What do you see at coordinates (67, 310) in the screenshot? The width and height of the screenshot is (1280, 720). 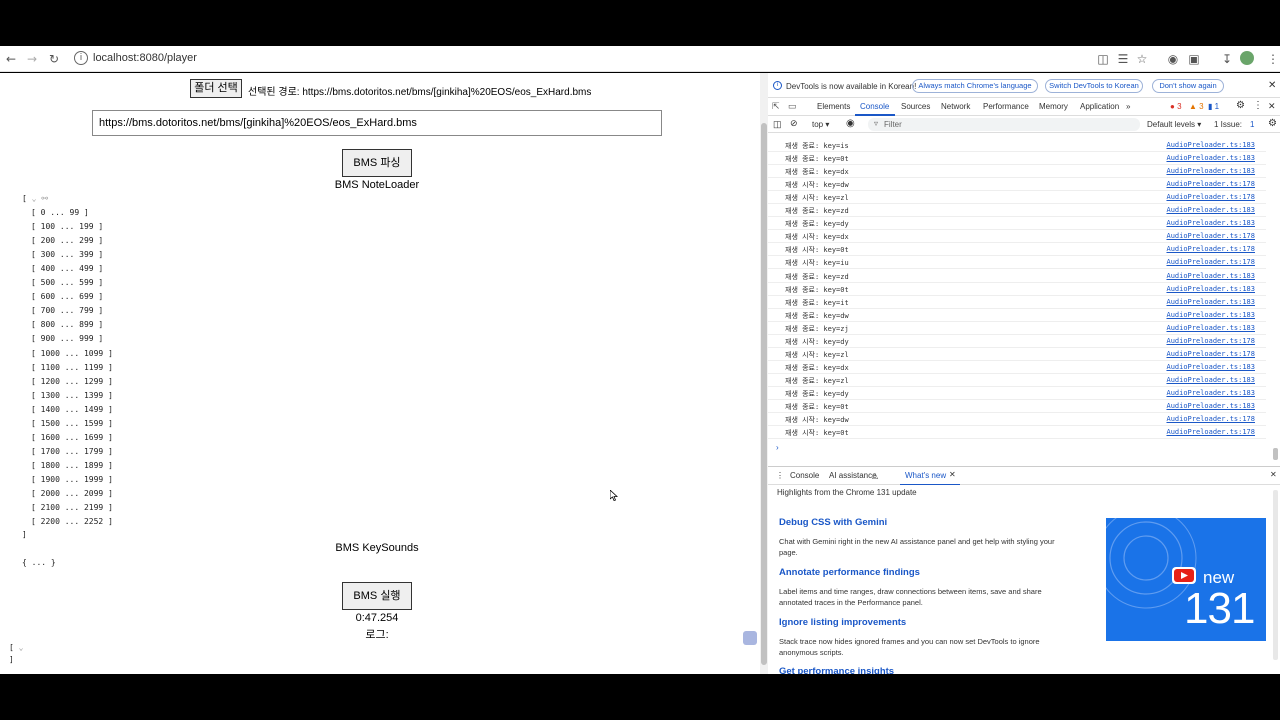 I see `range-item: [ 700 ... 799 ]` at bounding box center [67, 310].